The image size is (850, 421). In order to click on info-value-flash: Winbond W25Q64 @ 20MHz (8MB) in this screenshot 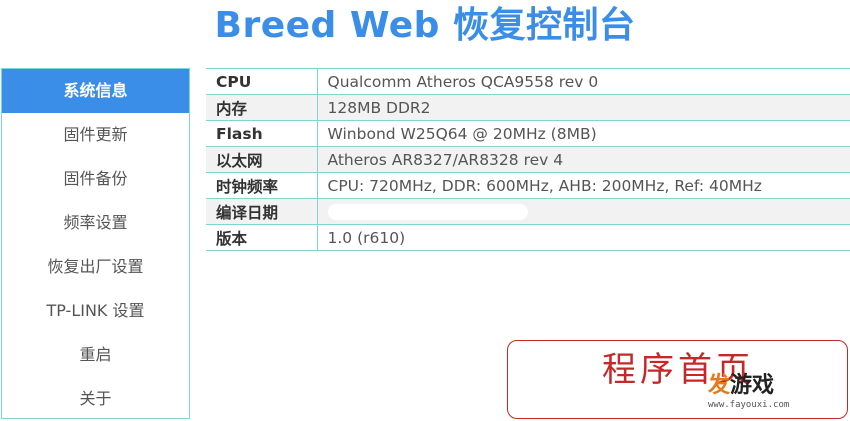, I will do `click(583, 133)`.